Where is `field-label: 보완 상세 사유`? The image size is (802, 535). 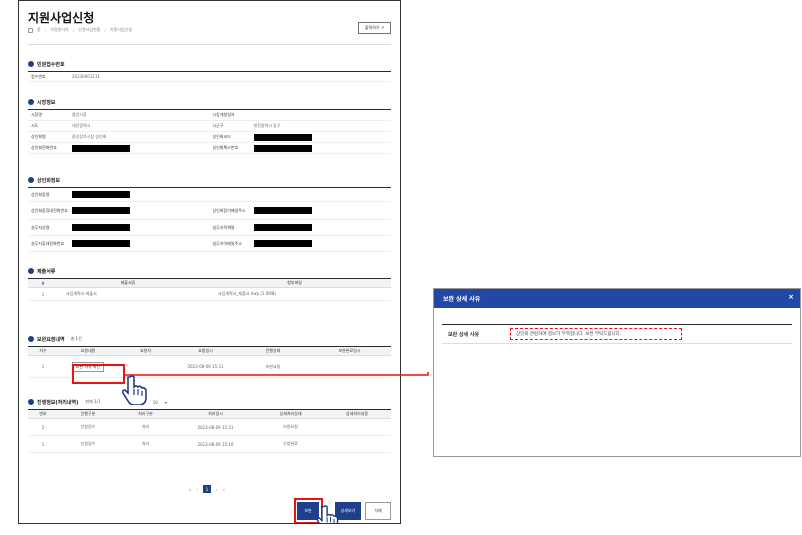 field-label: 보완 상세 사유 is located at coordinates (464, 334).